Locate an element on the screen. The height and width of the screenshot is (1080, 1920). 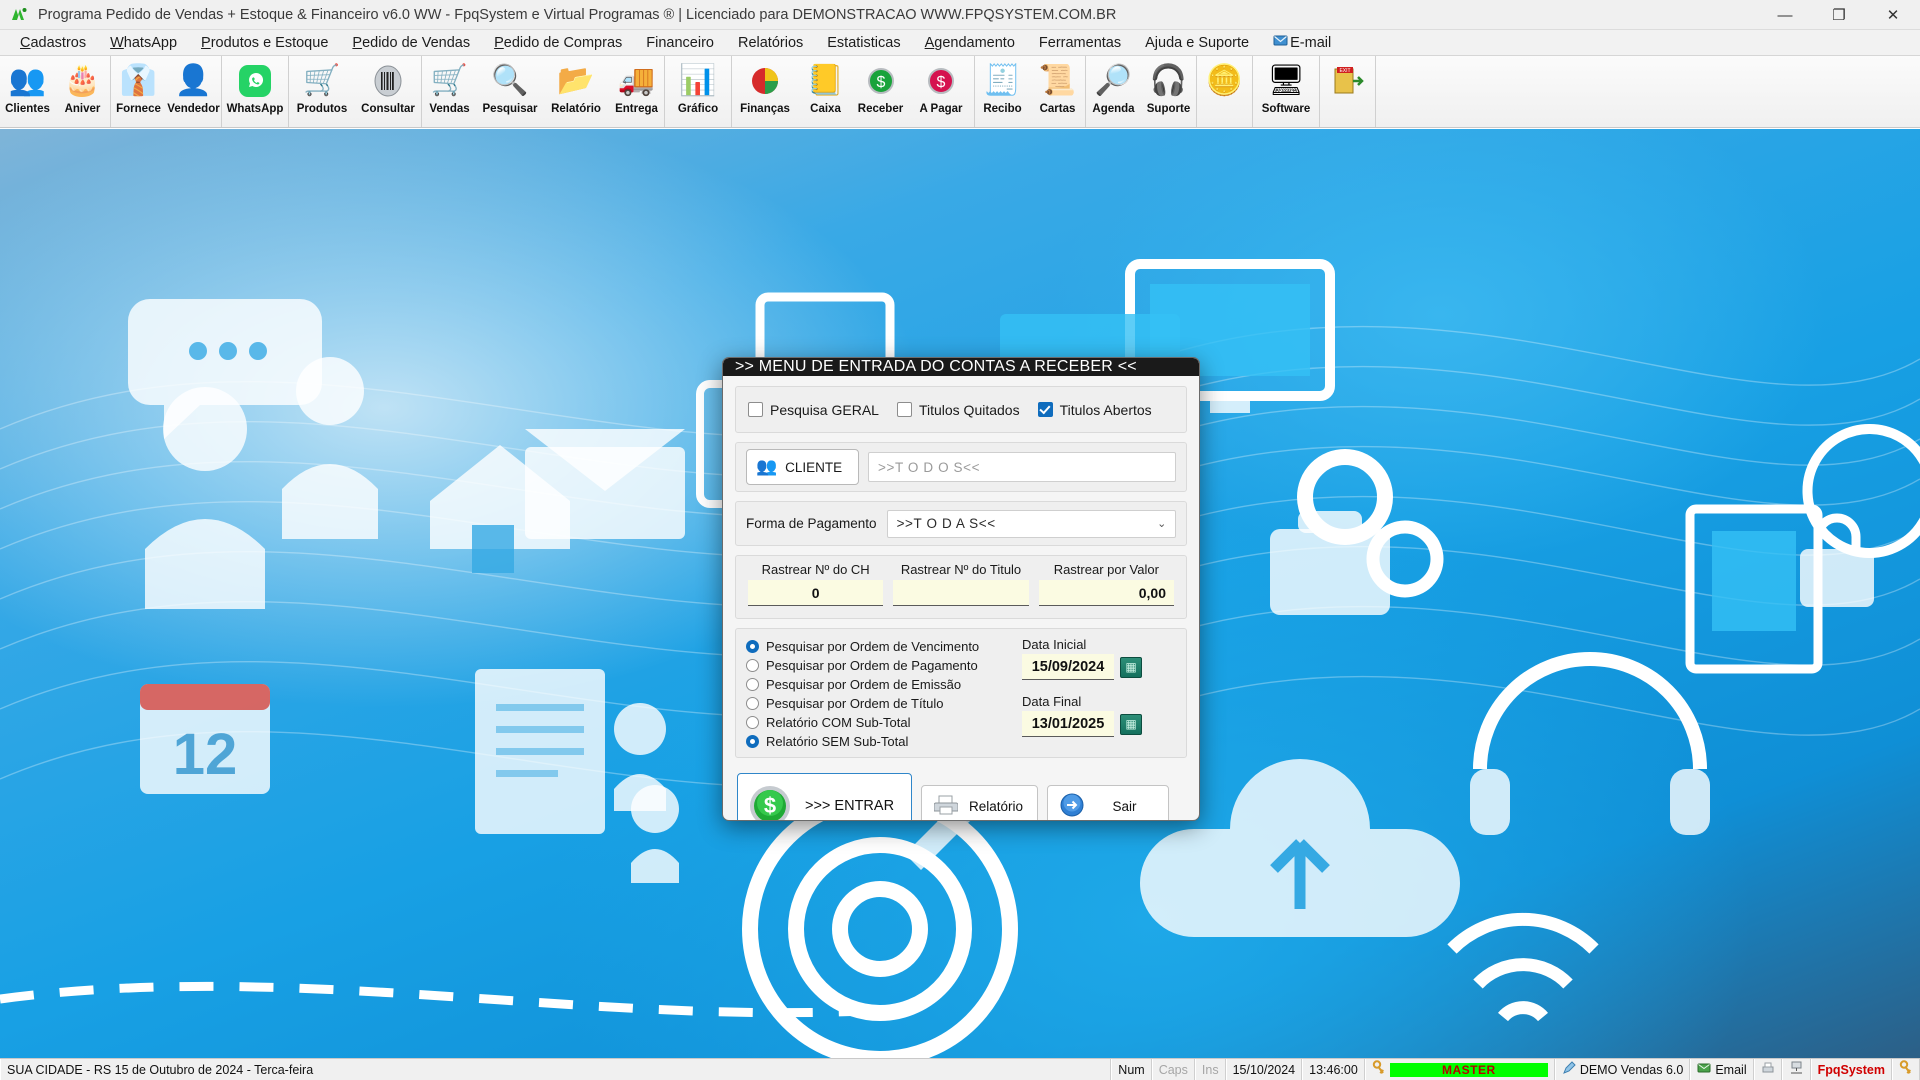
email-icon is located at coordinates (1704, 1069).